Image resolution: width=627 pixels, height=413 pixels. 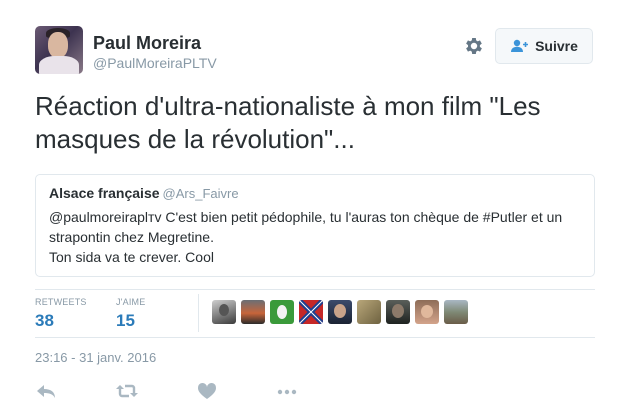 What do you see at coordinates (131, 257) in the screenshot?
I see `quoted-text-line: Ton sida va te crever. Cool` at bounding box center [131, 257].